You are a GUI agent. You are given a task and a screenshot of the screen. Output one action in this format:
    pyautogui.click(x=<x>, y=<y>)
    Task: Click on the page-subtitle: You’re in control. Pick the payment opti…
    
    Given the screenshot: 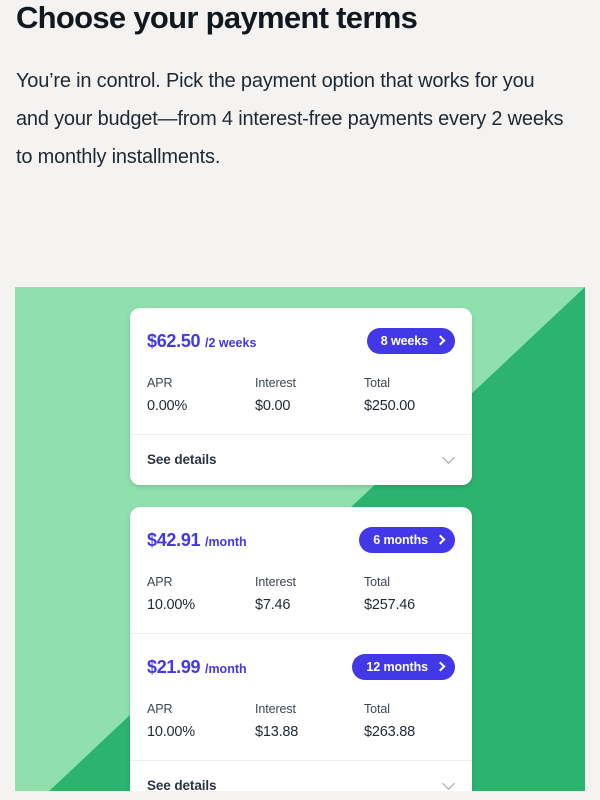 What is the action you would take?
    pyautogui.click(x=290, y=119)
    